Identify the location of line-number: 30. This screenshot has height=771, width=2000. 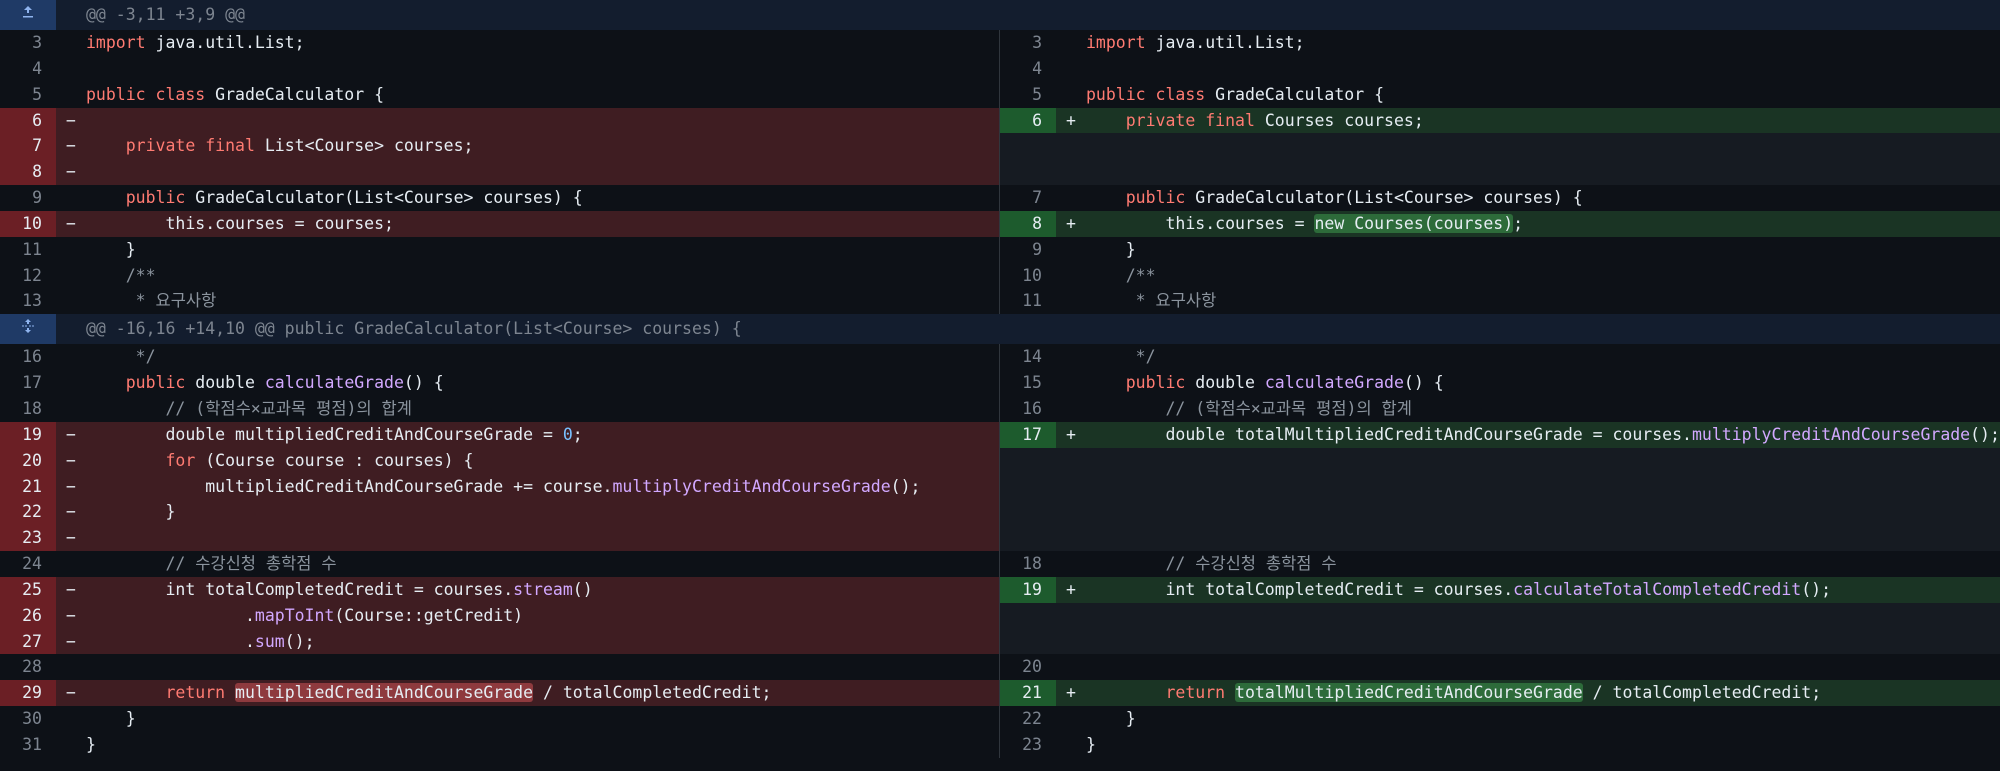
(28, 719).